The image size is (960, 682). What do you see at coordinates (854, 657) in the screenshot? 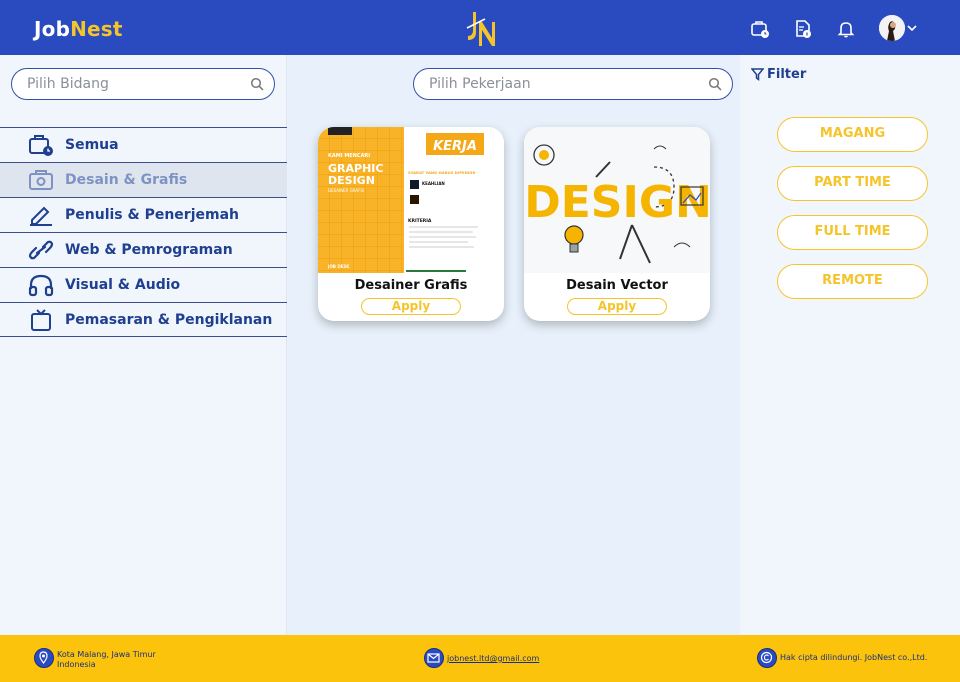
I see `footer-copyright: Hak cipta dilindungi. JobNest co.,Ltd.` at bounding box center [854, 657].